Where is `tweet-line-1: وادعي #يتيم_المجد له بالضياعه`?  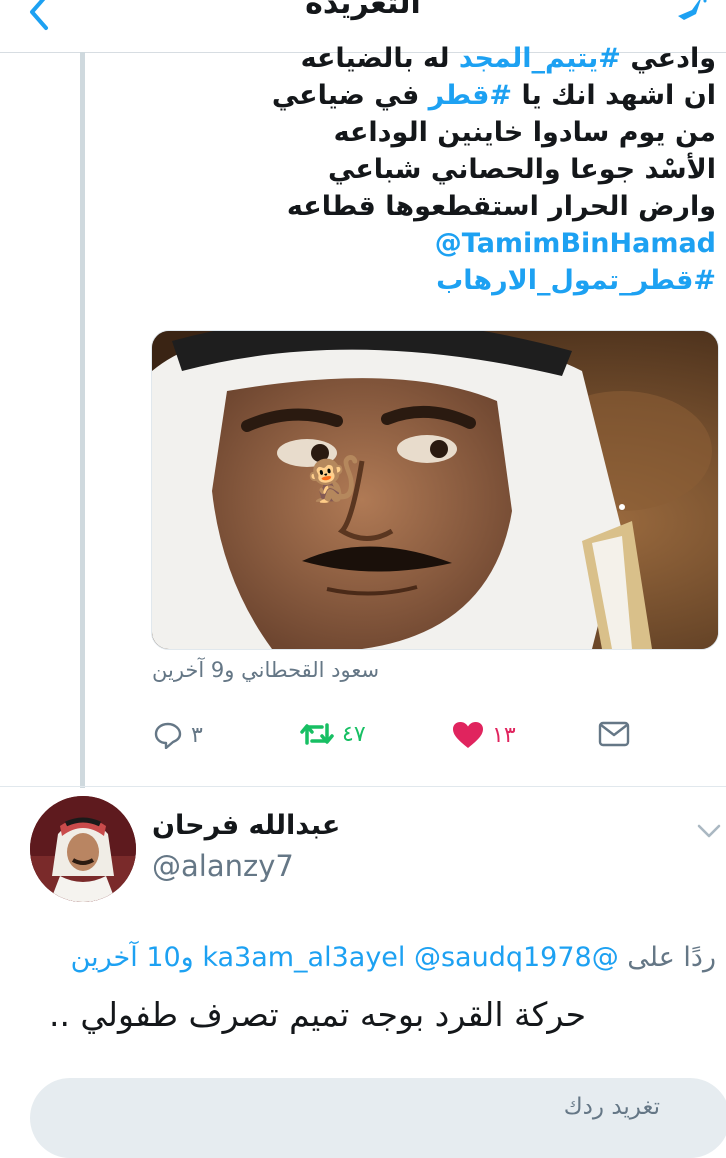 tweet-line-1: وادعي #يتيم_المجد له بالضياعه is located at coordinates (508, 58).